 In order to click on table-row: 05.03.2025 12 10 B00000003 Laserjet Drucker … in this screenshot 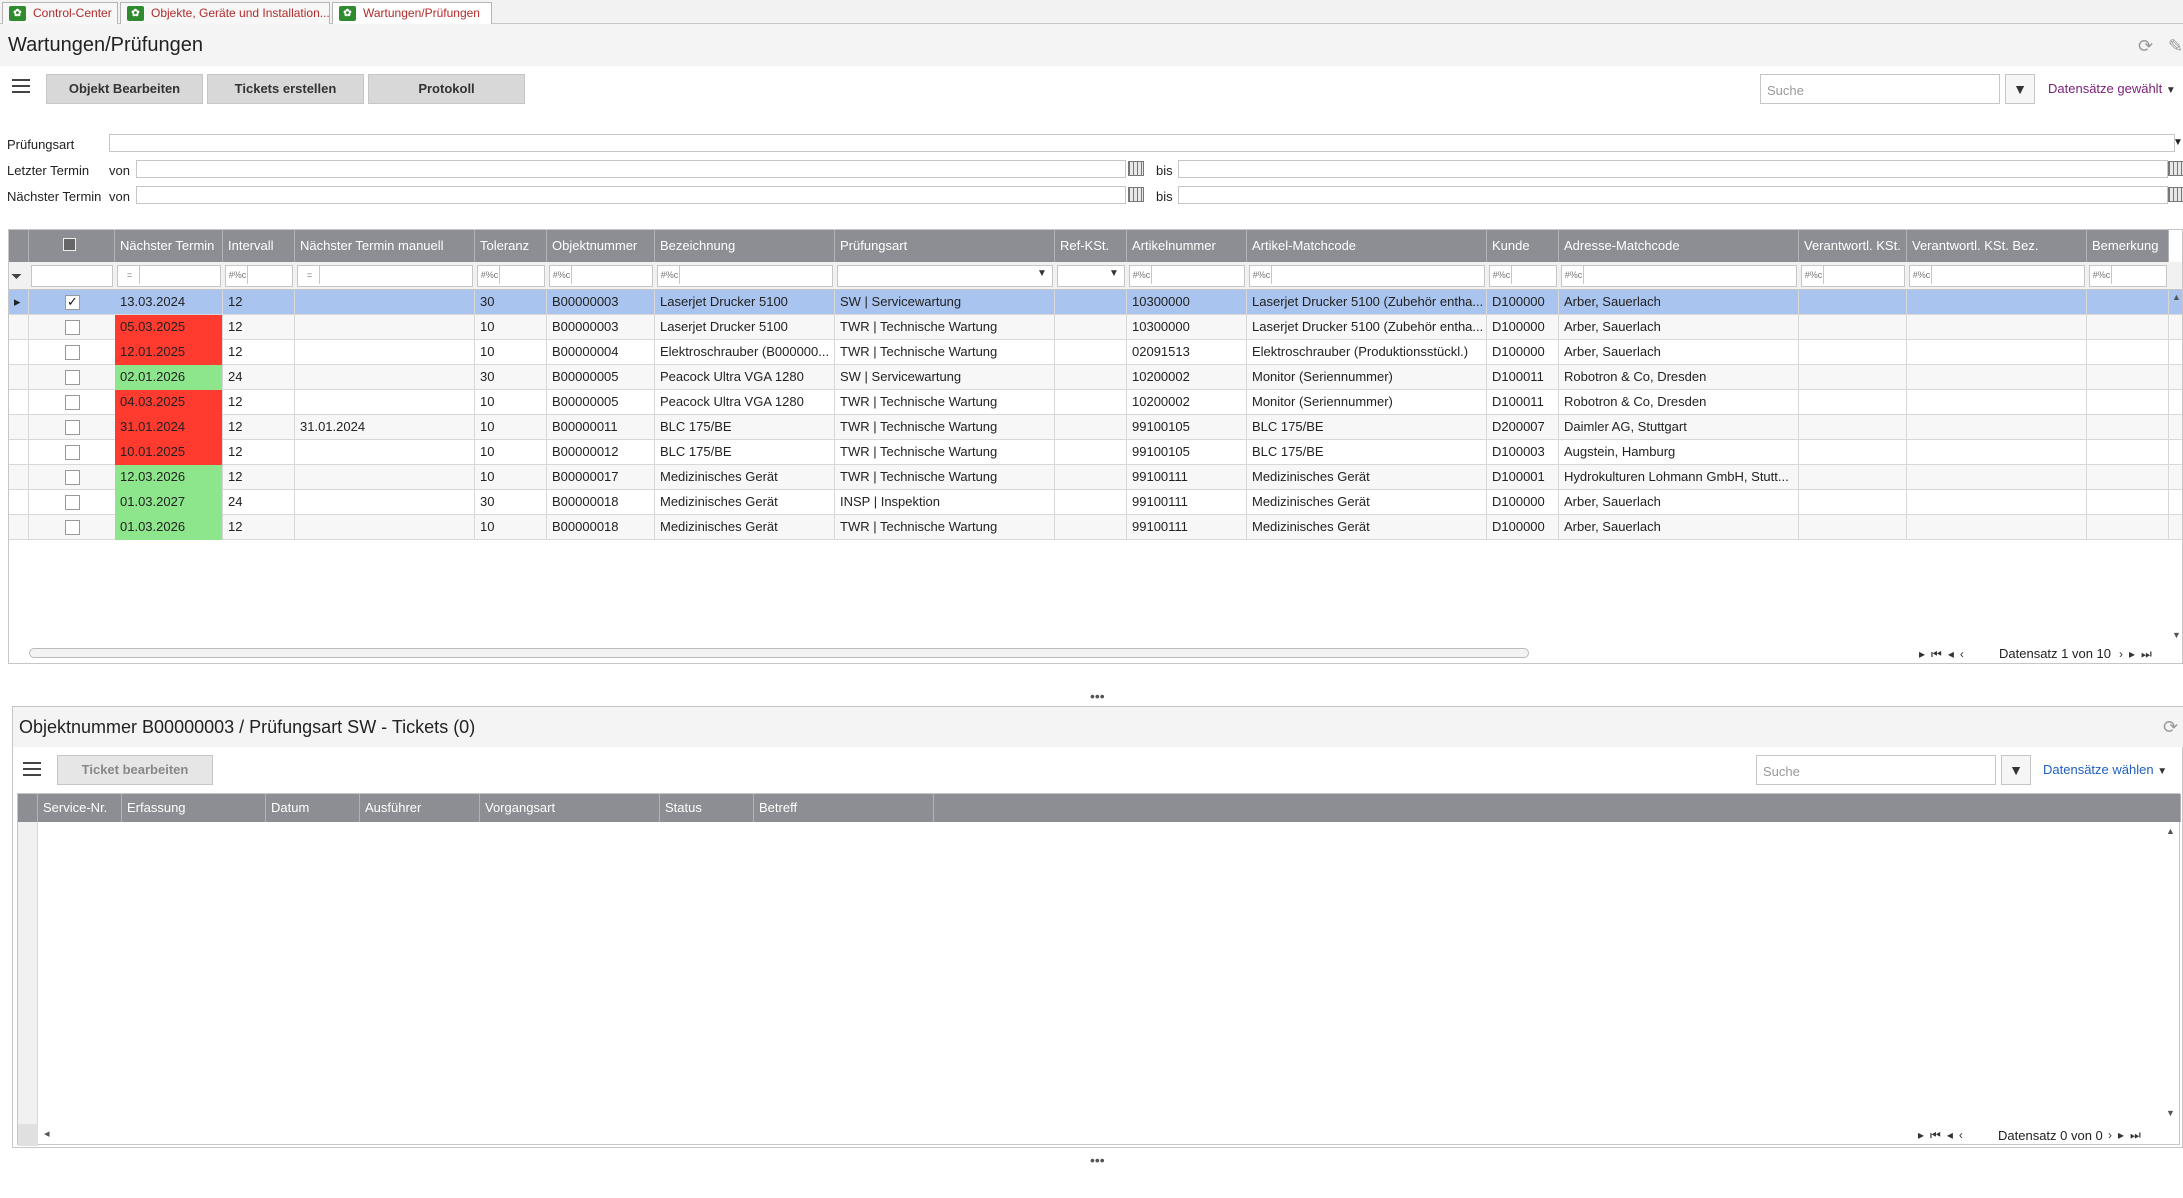, I will do `click(1095, 327)`.